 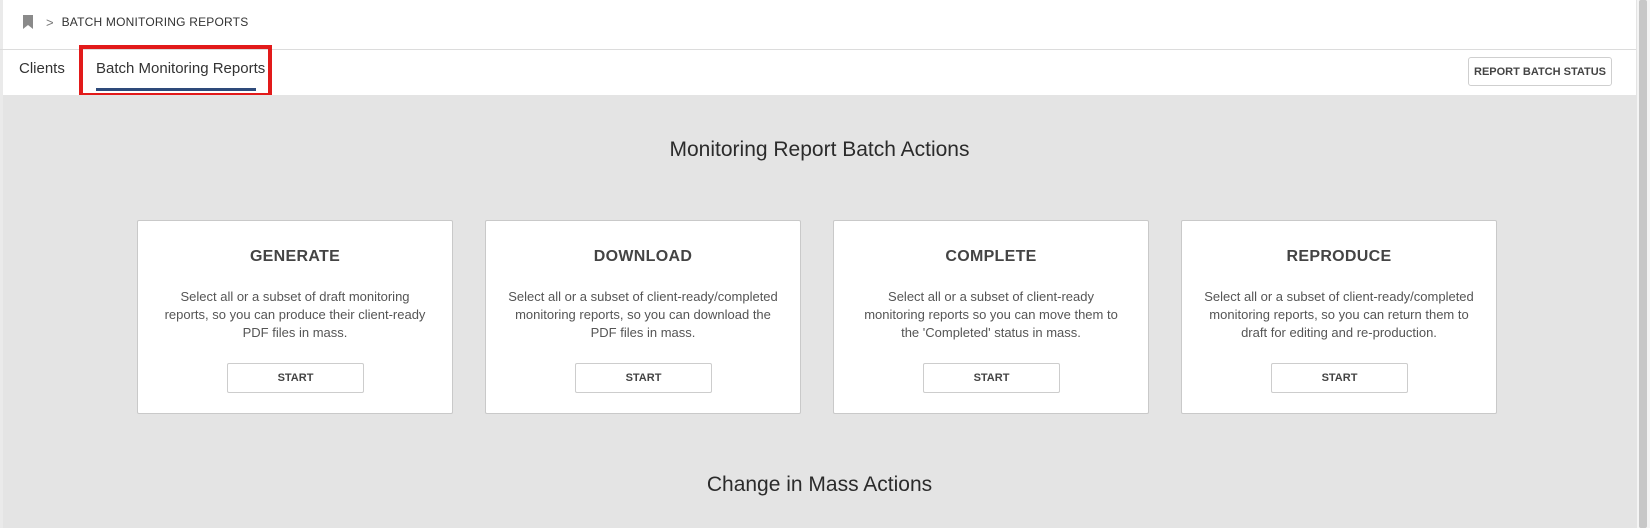 I want to click on scrollbar-thumb, so click(x=1643, y=264).